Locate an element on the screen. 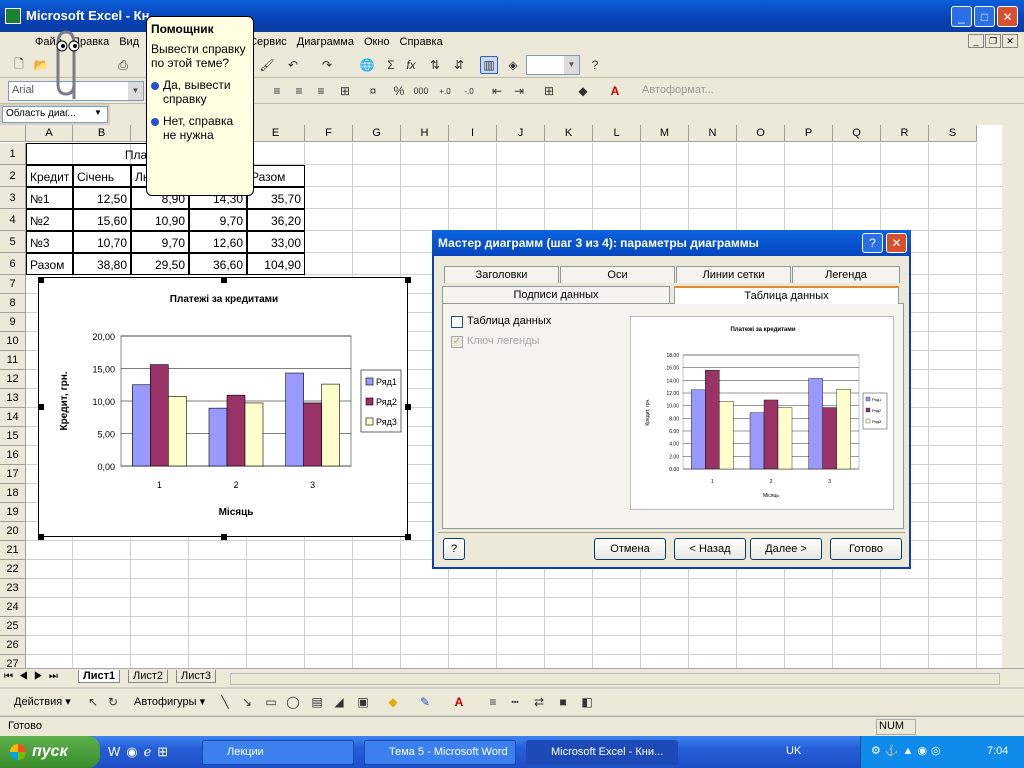 This screenshot has height=768, width=1024. column-header: F is located at coordinates (329, 133).